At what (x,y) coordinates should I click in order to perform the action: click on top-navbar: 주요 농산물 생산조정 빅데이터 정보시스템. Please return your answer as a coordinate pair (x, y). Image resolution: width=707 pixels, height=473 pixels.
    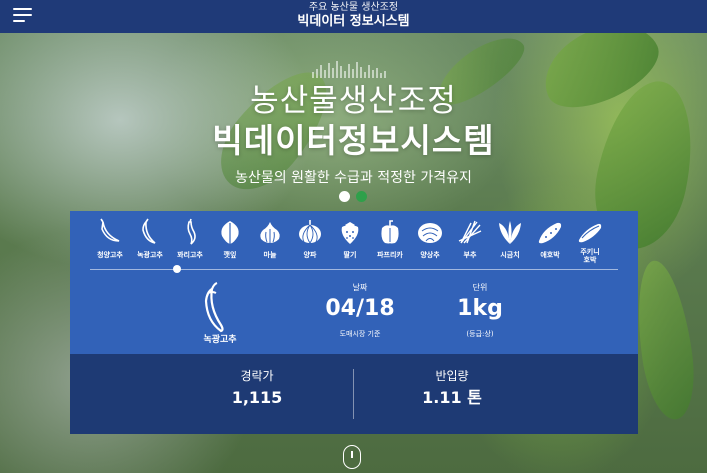
    Looking at the image, I should click on (353, 16).